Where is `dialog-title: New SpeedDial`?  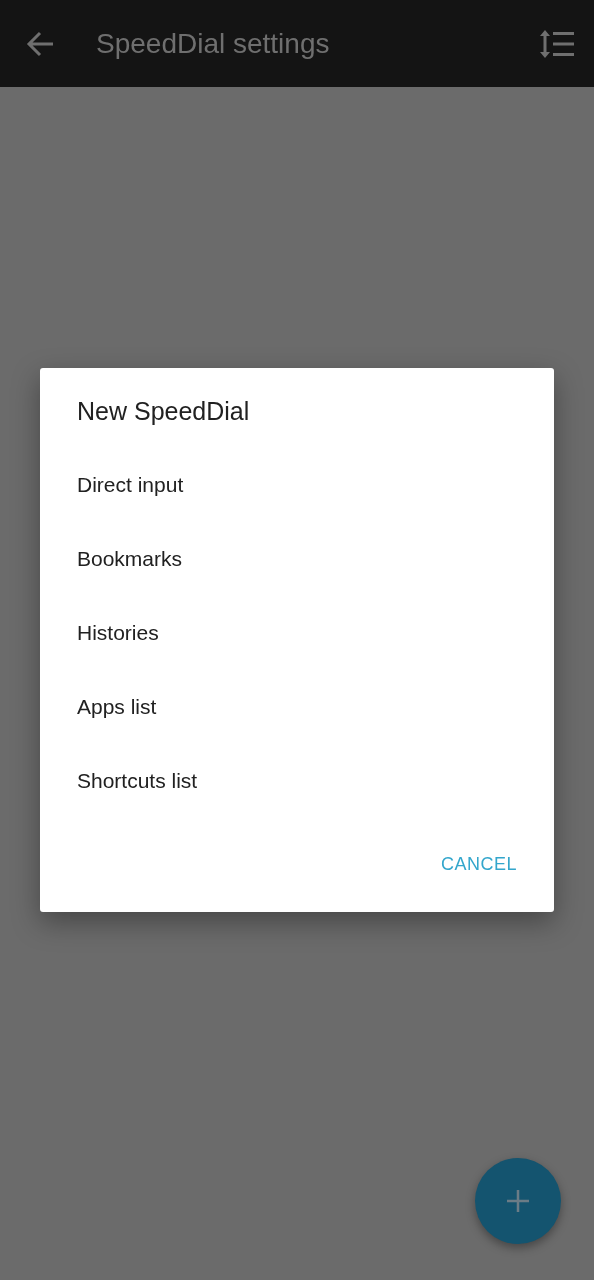
dialog-title: New SpeedDial is located at coordinates (164, 411).